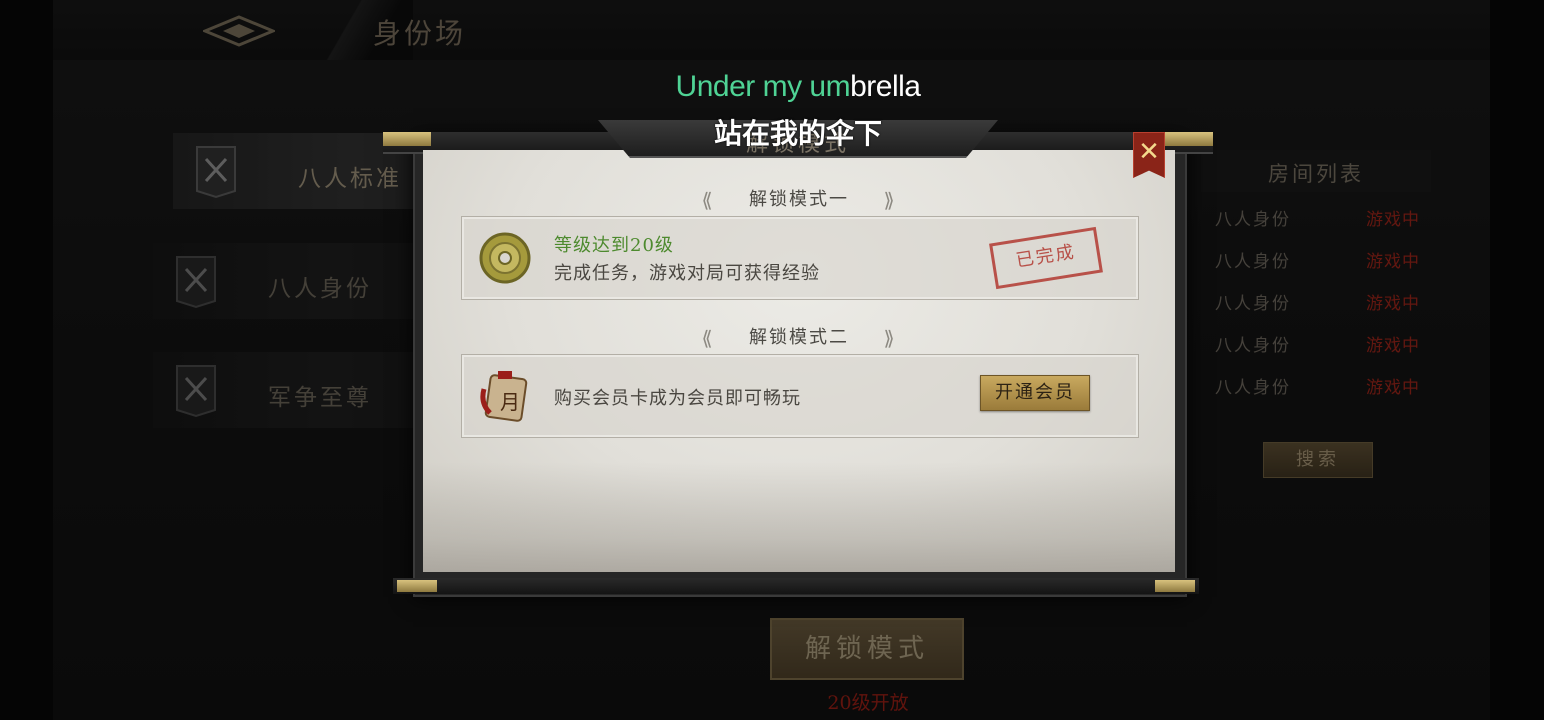 The width and height of the screenshot is (1544, 720). What do you see at coordinates (763, 86) in the screenshot?
I see `lyric-sung-part: Under my um` at bounding box center [763, 86].